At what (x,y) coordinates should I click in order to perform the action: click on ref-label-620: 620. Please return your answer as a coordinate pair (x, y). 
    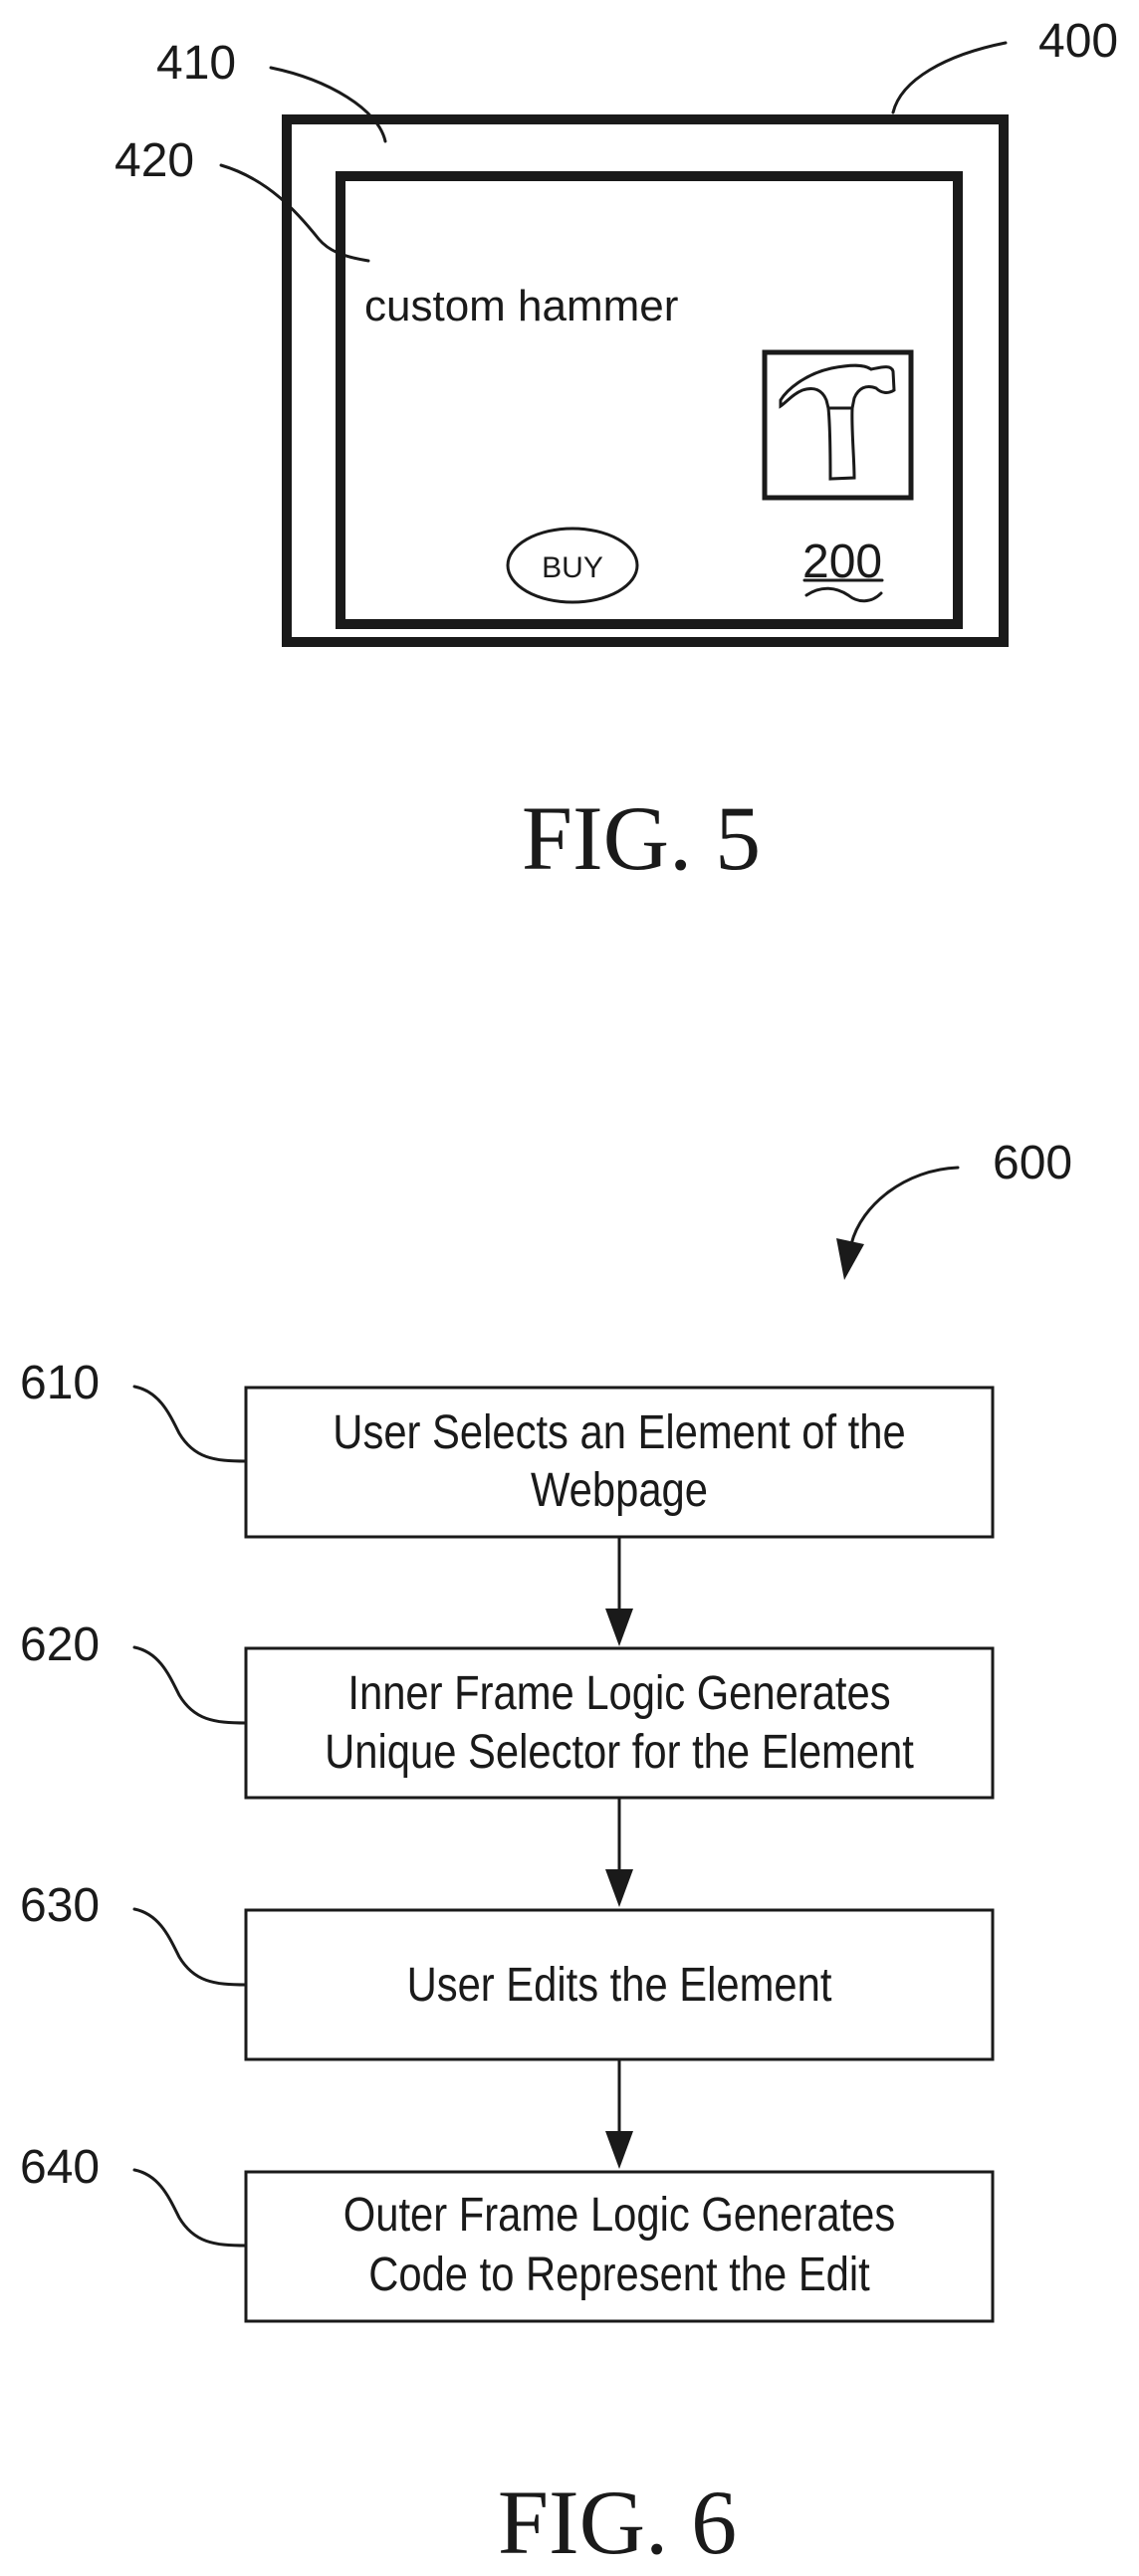
    Looking at the image, I should click on (60, 1644).